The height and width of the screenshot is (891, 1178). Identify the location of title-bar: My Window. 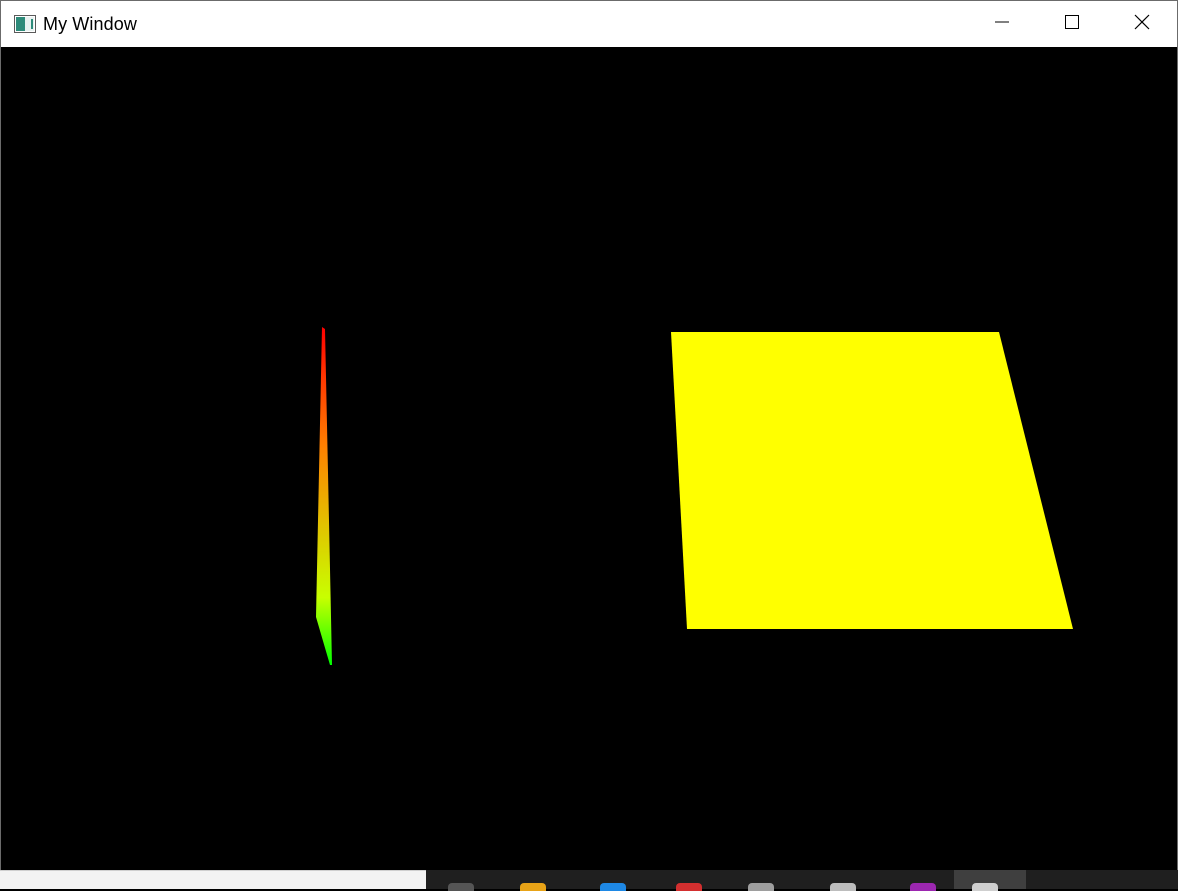
(589, 24).